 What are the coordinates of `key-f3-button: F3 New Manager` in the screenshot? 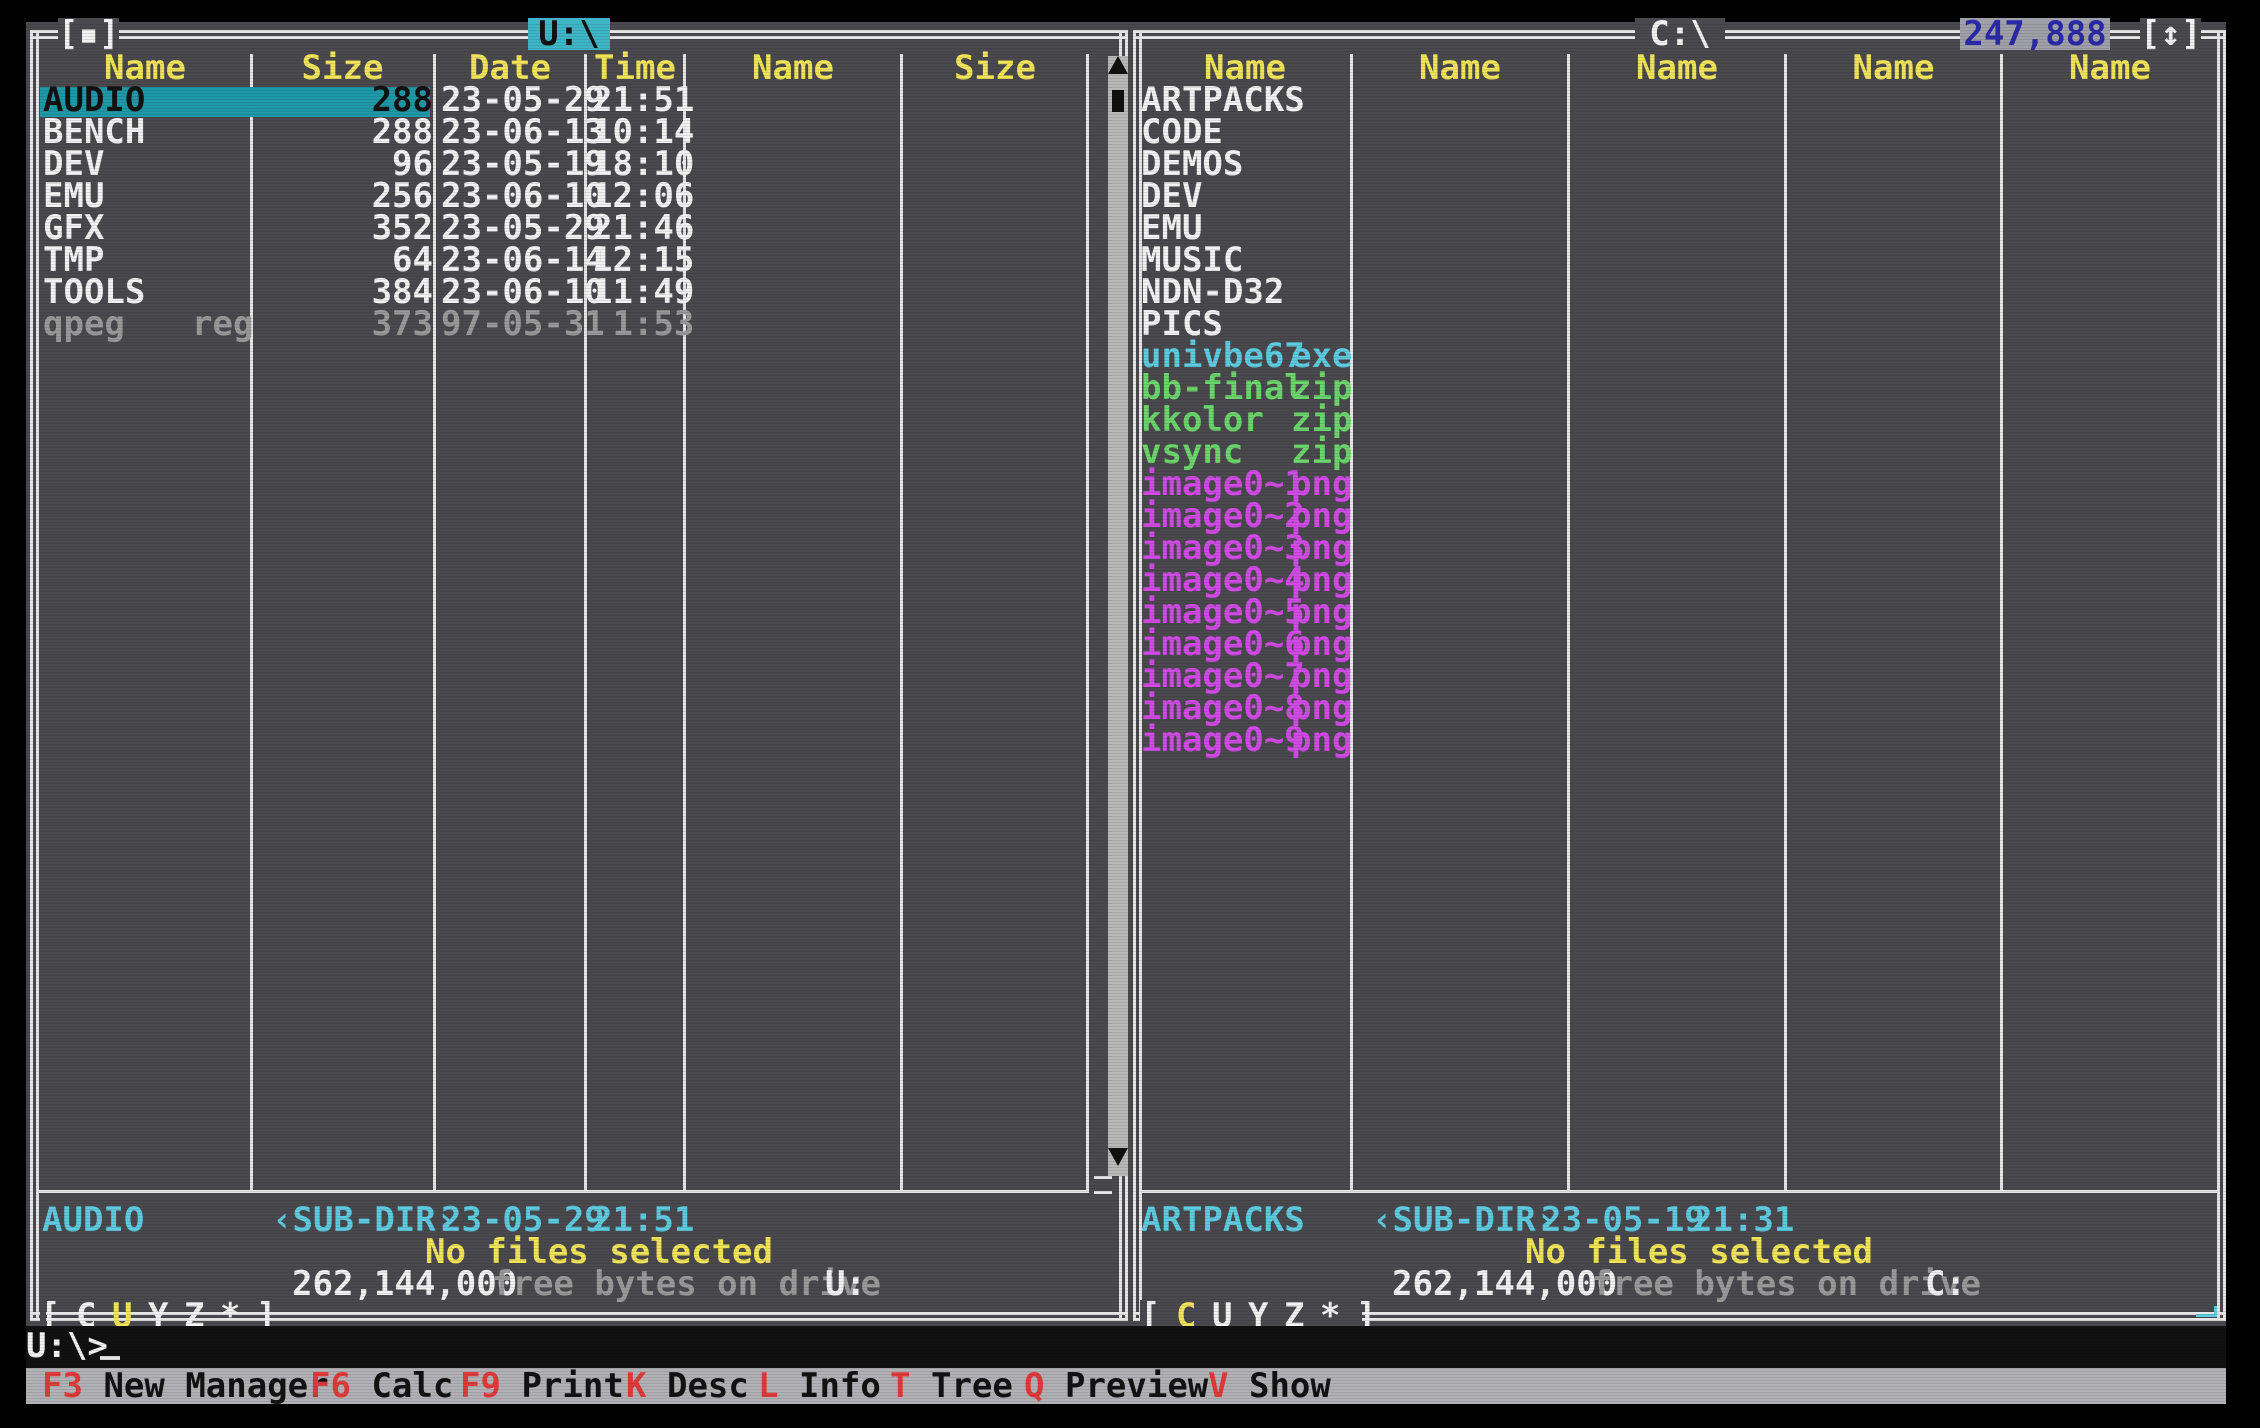 It's located at (185, 1386).